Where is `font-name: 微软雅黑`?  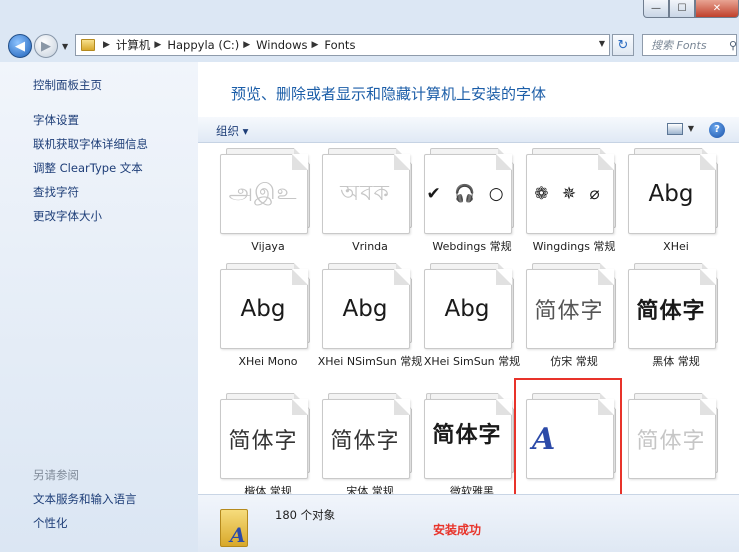 font-name: 微软雅黑 is located at coordinates (472, 489).